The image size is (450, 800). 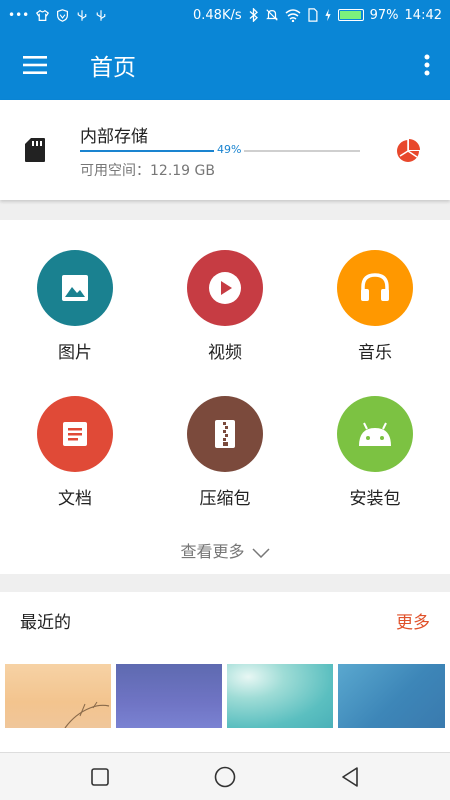 I want to click on category-music: 音乐, so click(x=375, y=310).